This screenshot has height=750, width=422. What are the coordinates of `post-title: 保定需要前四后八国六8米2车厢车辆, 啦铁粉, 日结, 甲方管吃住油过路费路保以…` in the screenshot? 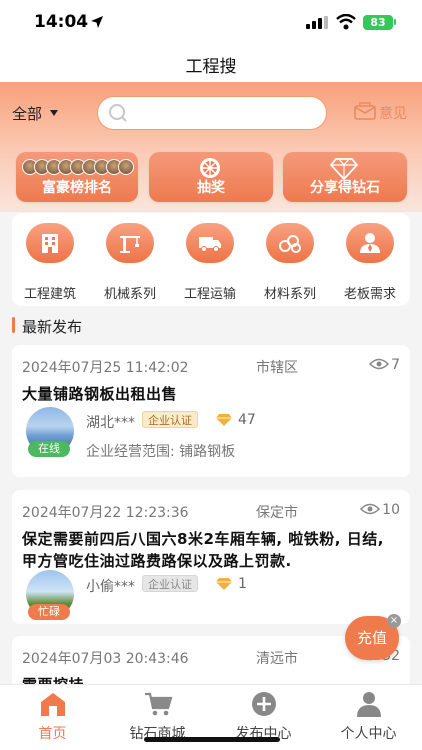 It's located at (203, 550).